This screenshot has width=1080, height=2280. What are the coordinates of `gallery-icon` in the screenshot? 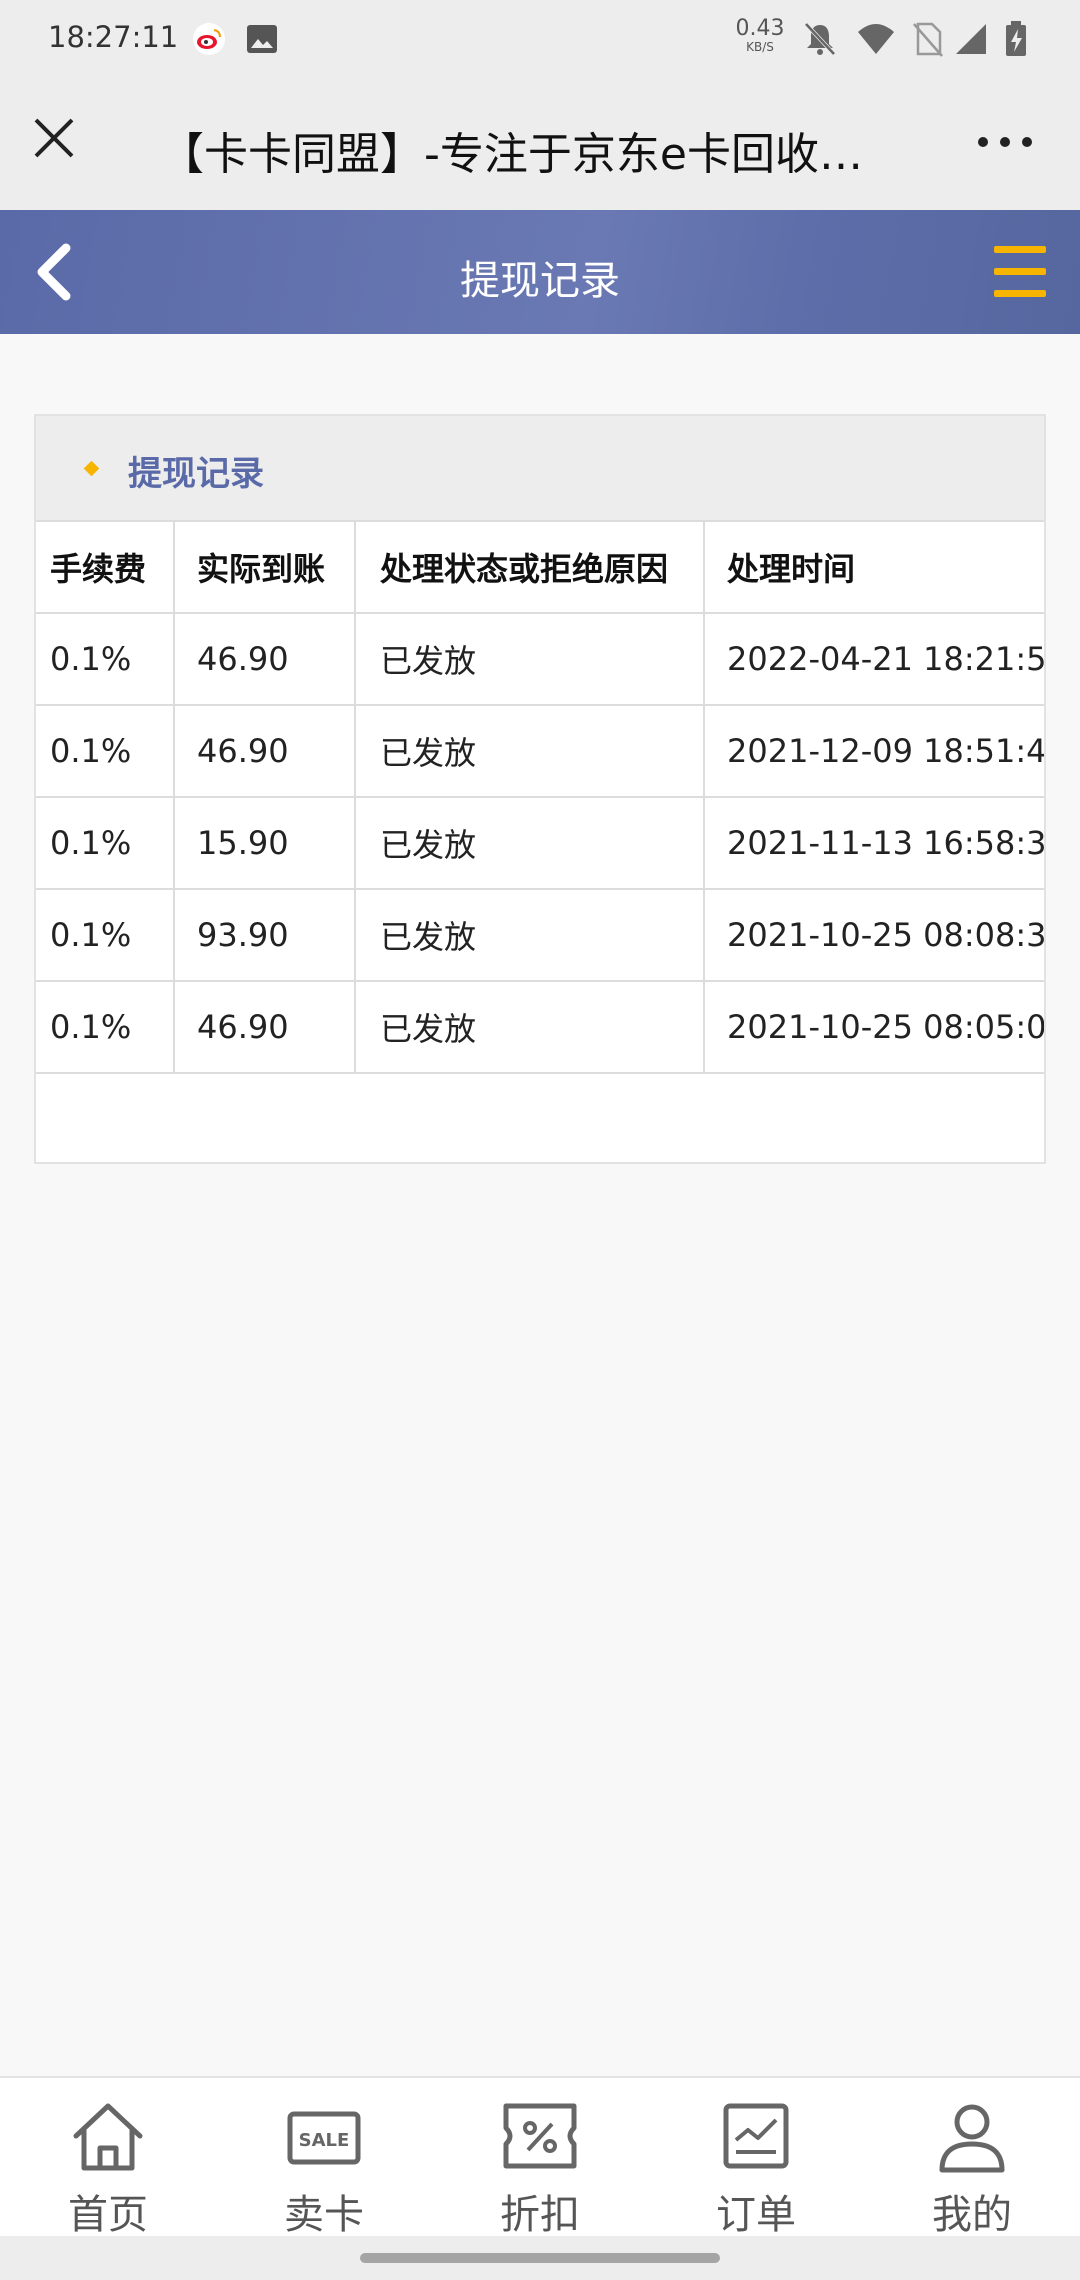 It's located at (262, 39).